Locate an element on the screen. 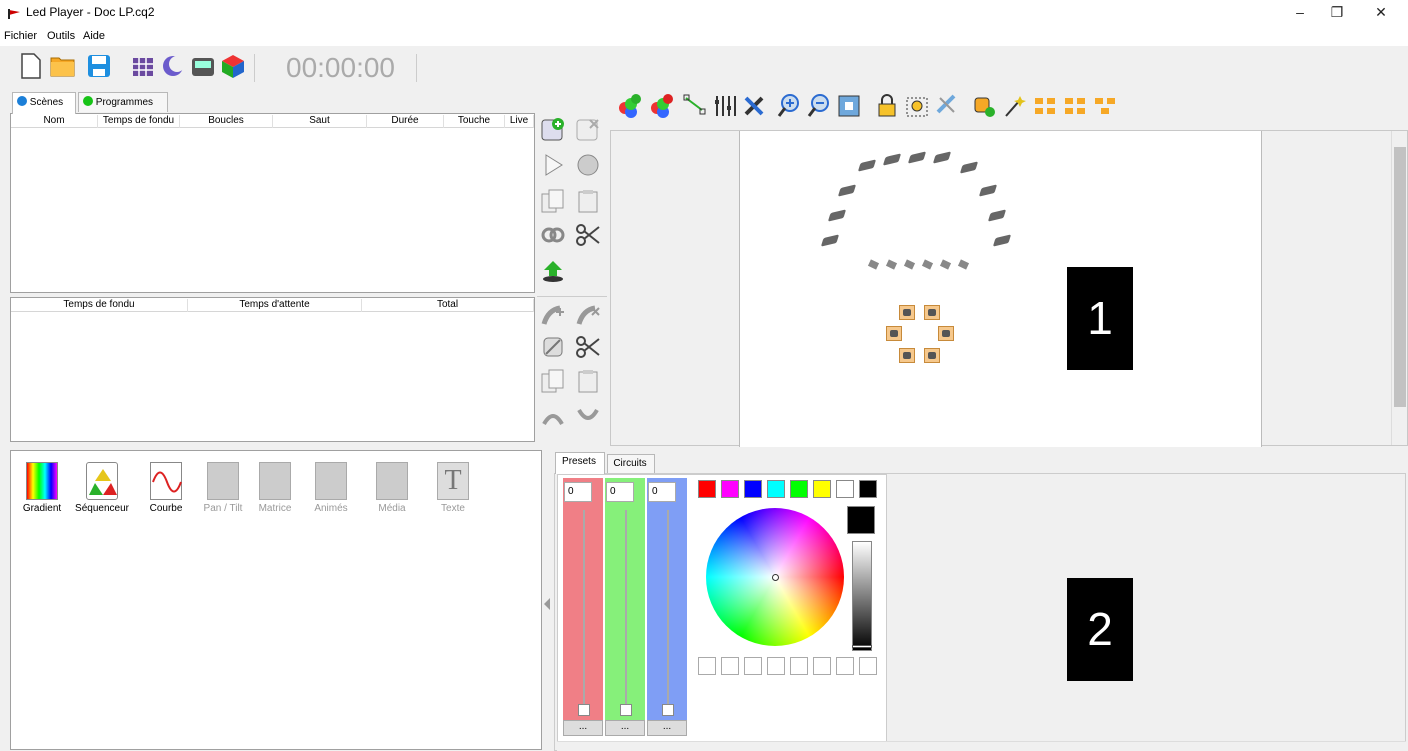 The width and height of the screenshot is (1408, 751). tab-programmes: Programmes is located at coordinates (123, 102).